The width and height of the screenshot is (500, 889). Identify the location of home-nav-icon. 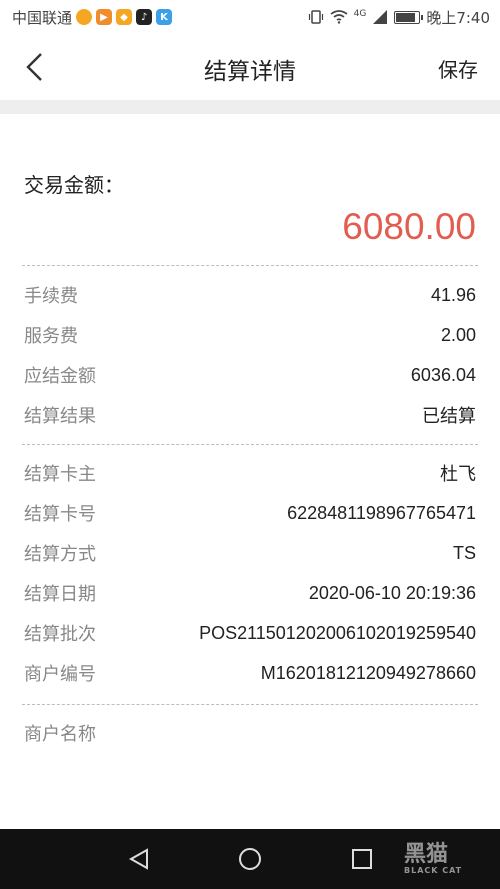
(250, 859).